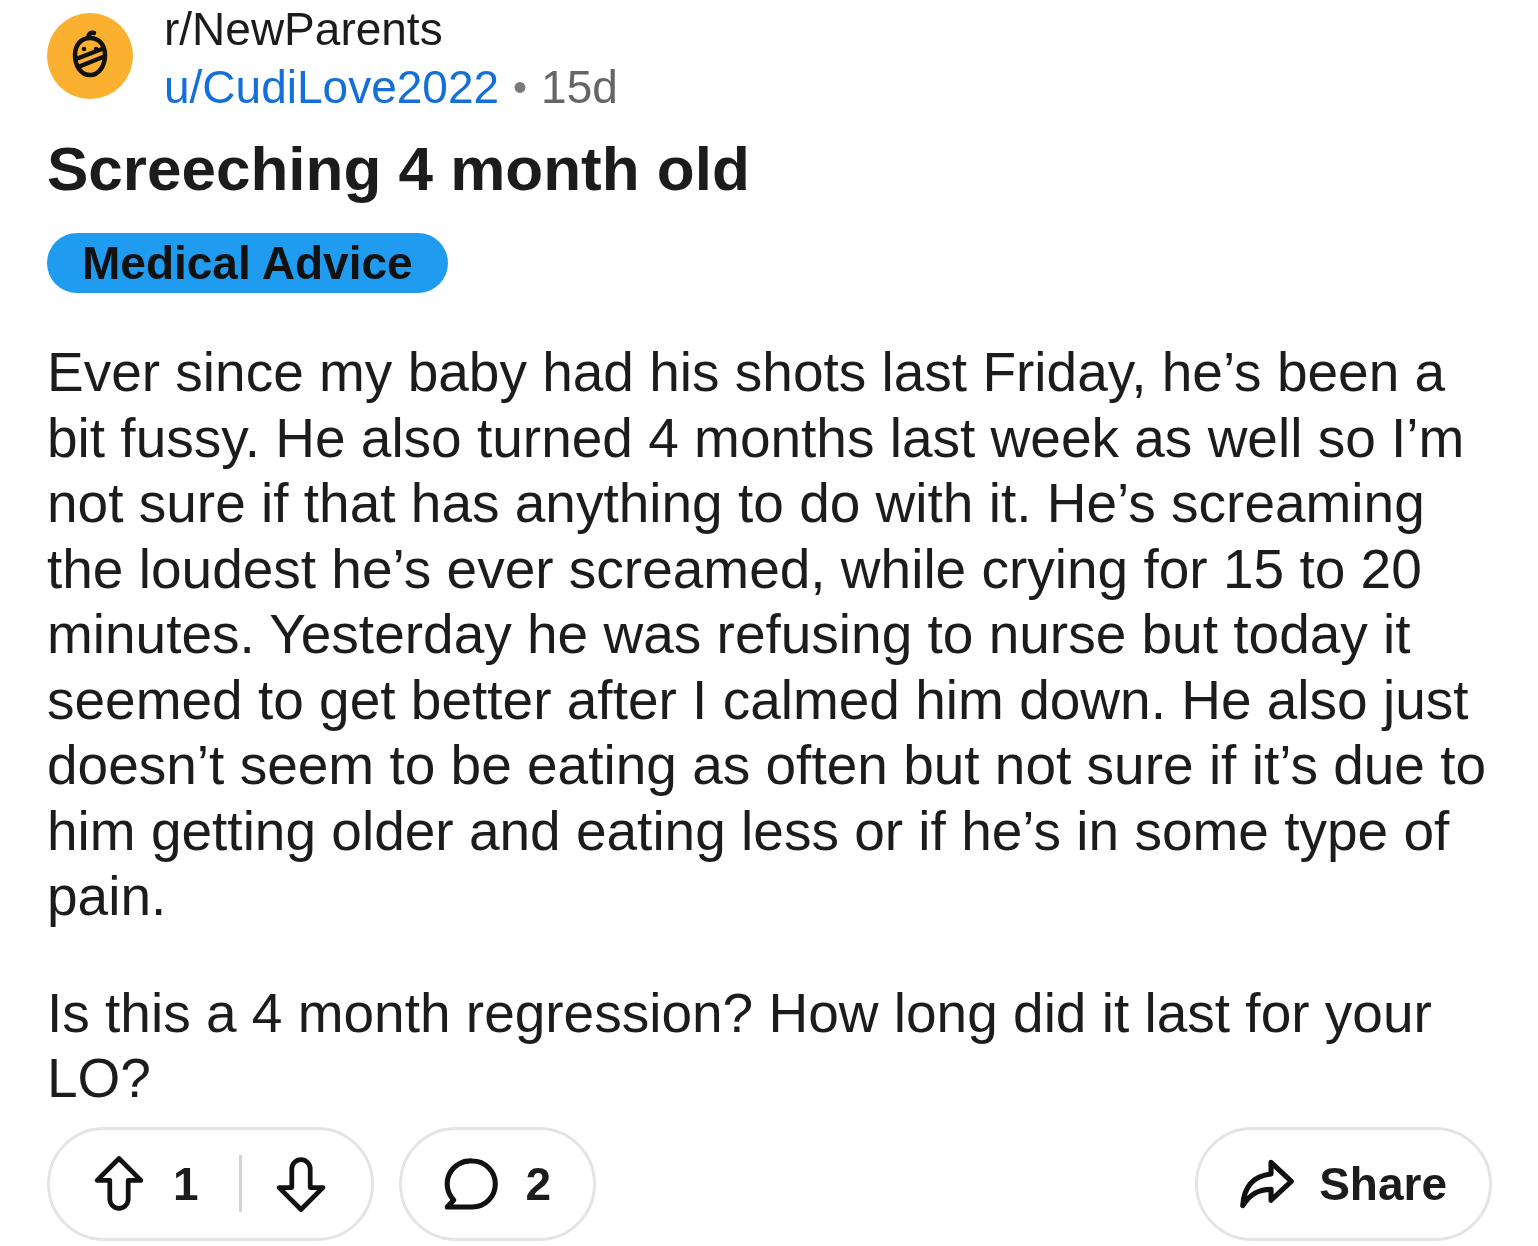  I want to click on up-arrow-icon, so click(119, 1183).